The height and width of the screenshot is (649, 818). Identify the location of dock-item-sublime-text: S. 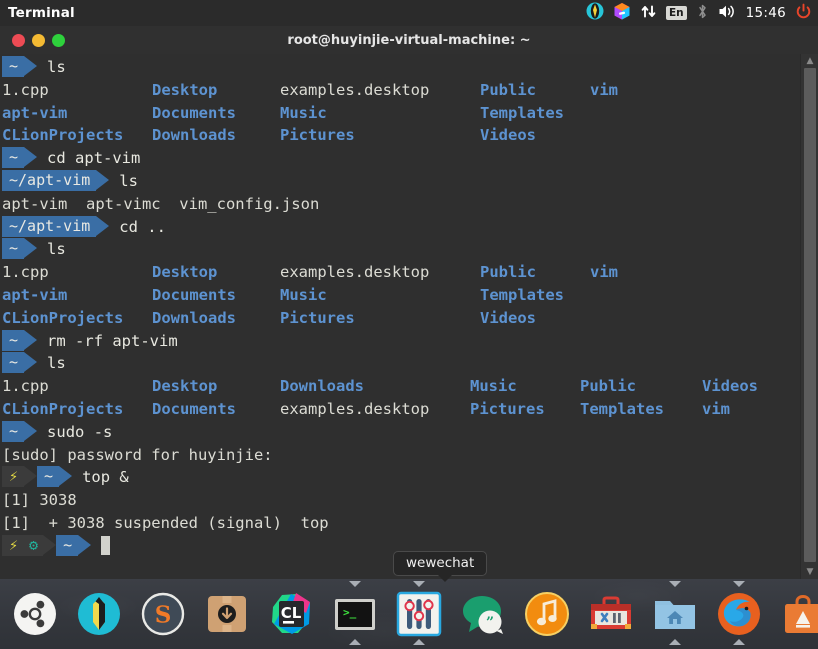
(163, 614).